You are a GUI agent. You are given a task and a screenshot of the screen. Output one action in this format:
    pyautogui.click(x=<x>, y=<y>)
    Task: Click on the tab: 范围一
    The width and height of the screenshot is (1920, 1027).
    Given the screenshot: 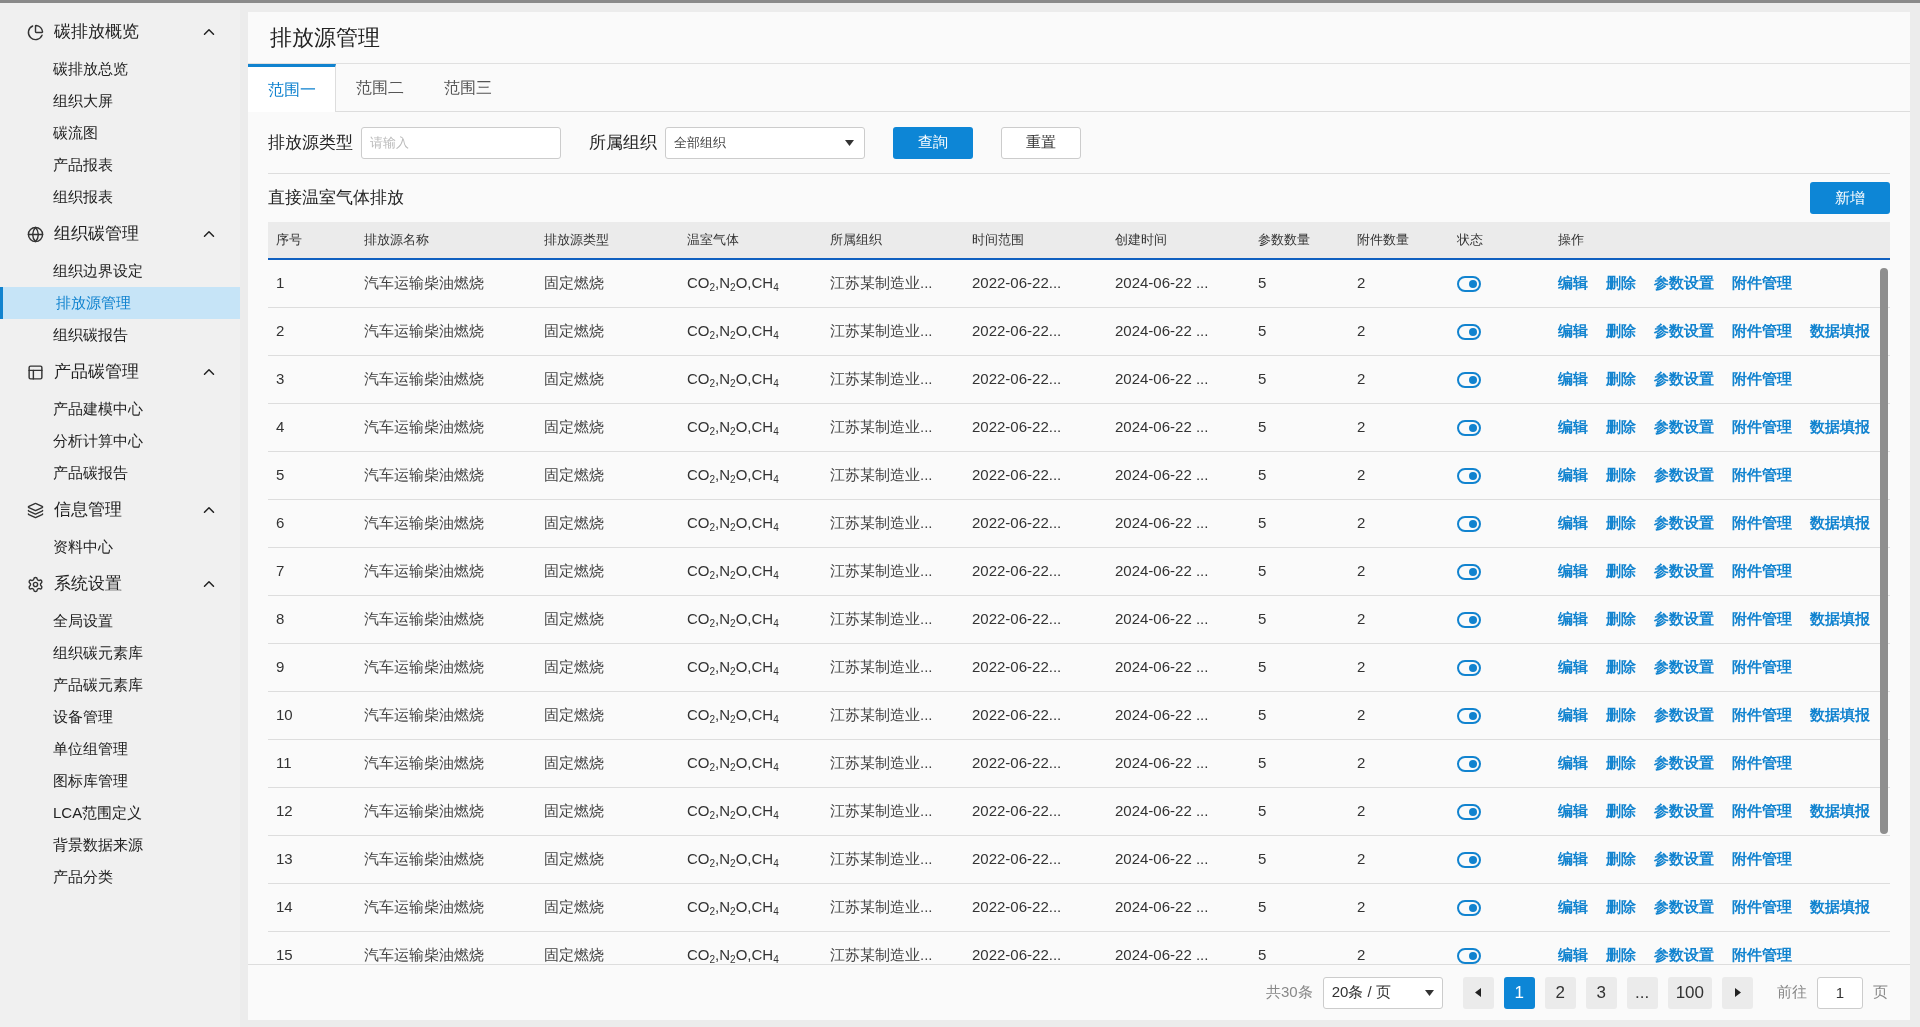 What is the action you would take?
    pyautogui.click(x=292, y=88)
    